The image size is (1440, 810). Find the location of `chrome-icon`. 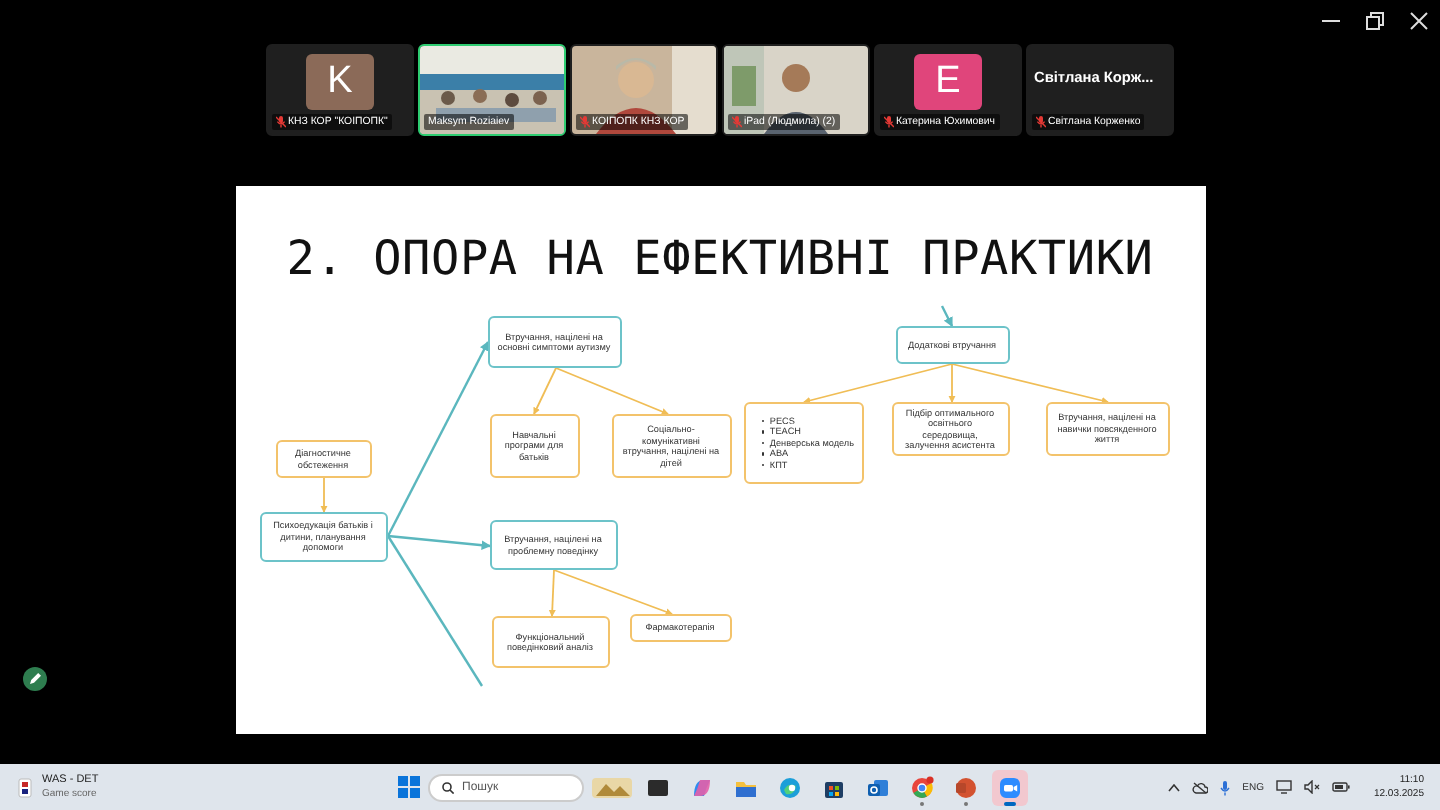

chrome-icon is located at coordinates (922, 787).